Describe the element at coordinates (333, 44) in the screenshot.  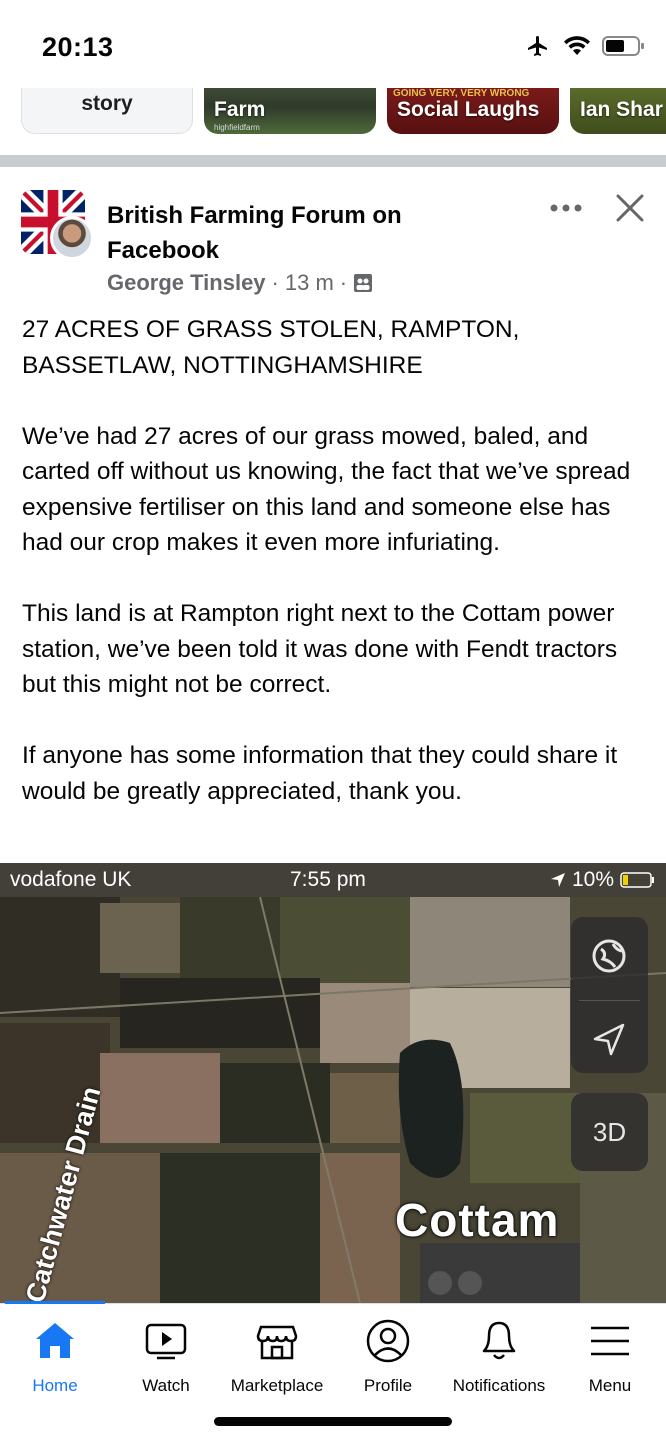
I see `status-bar: 20:13` at that location.